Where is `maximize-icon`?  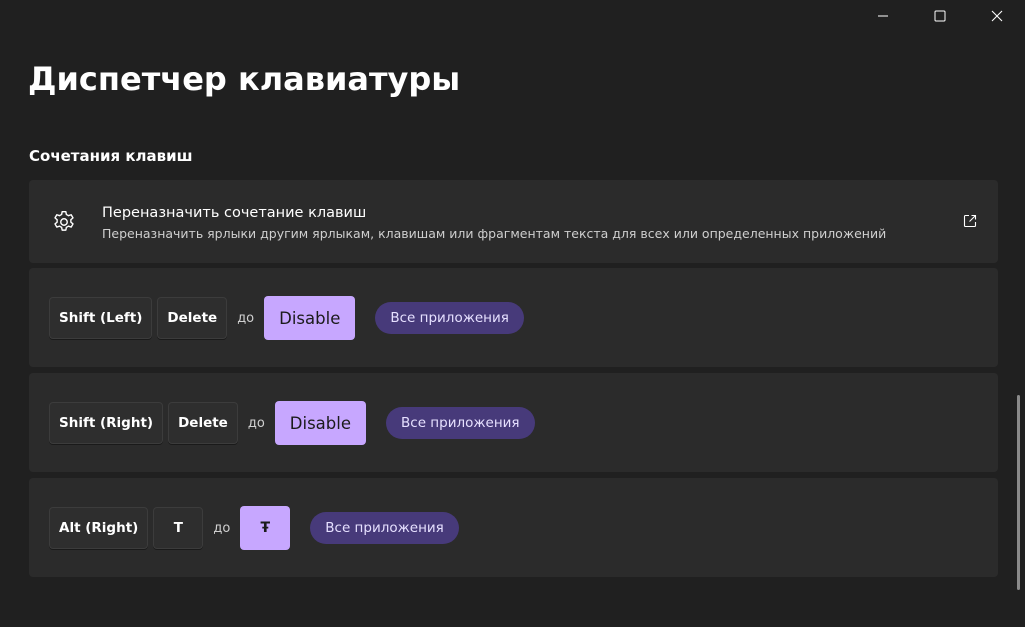 maximize-icon is located at coordinates (939, 16).